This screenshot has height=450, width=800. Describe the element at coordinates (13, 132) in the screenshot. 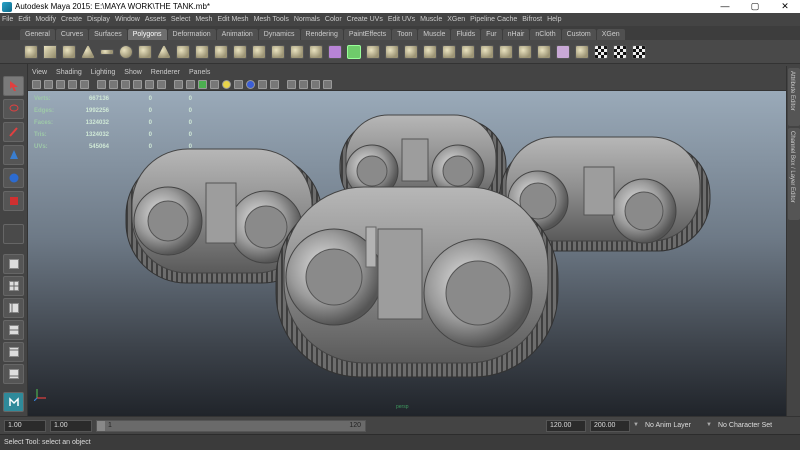

I see `paint-select-tool-button` at that location.